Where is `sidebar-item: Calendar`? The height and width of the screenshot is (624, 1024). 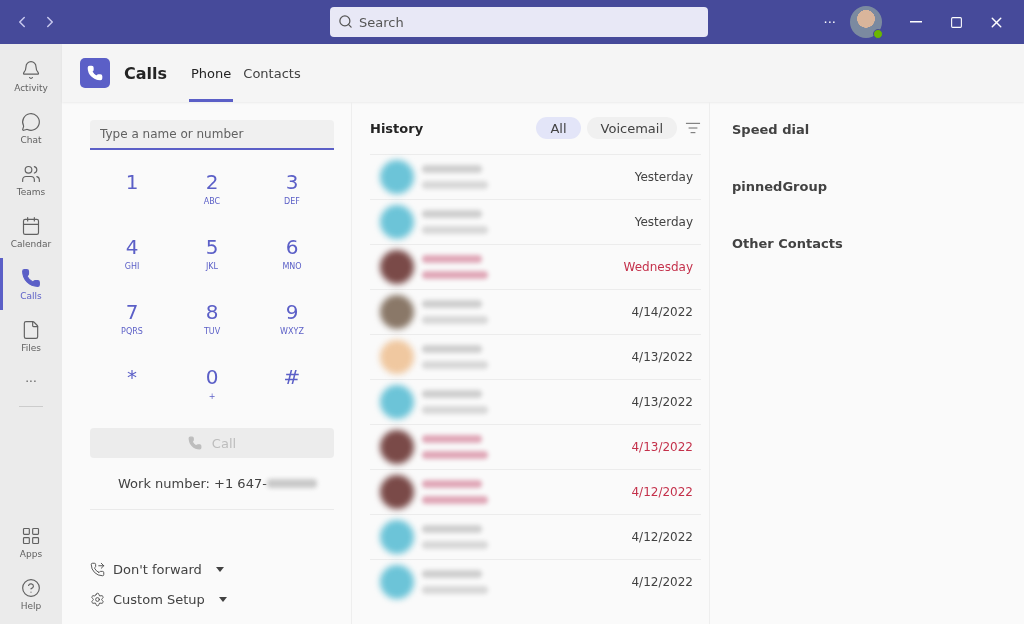
sidebar-item: Calendar is located at coordinates (31, 232).